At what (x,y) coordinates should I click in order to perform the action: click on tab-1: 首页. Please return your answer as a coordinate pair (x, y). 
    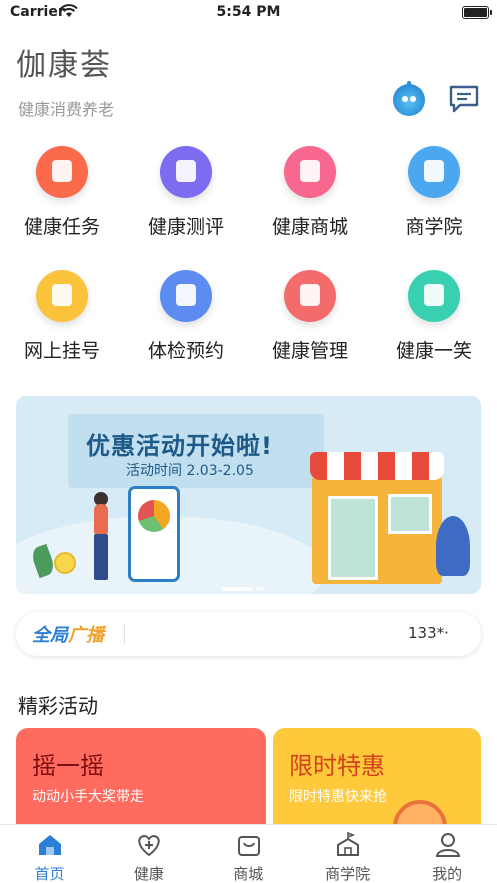
    Looking at the image, I should click on (49, 854).